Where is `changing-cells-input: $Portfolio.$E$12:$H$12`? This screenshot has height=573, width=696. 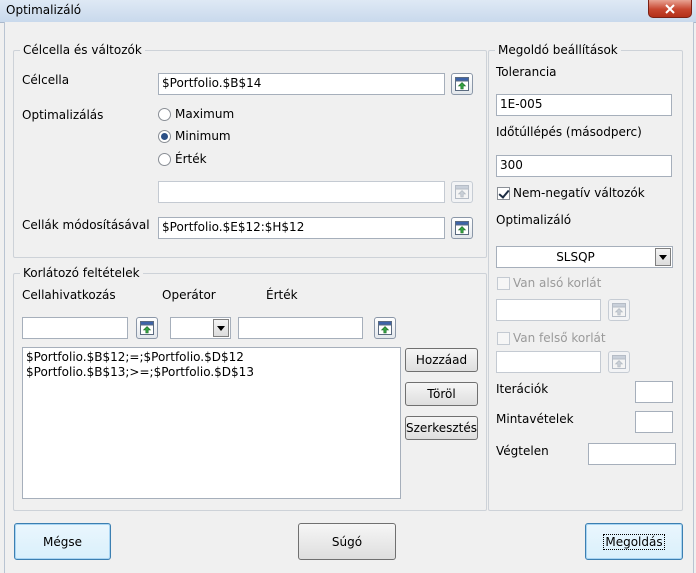
changing-cells-input: $Portfolio.$E$12:$H$12 is located at coordinates (301, 228).